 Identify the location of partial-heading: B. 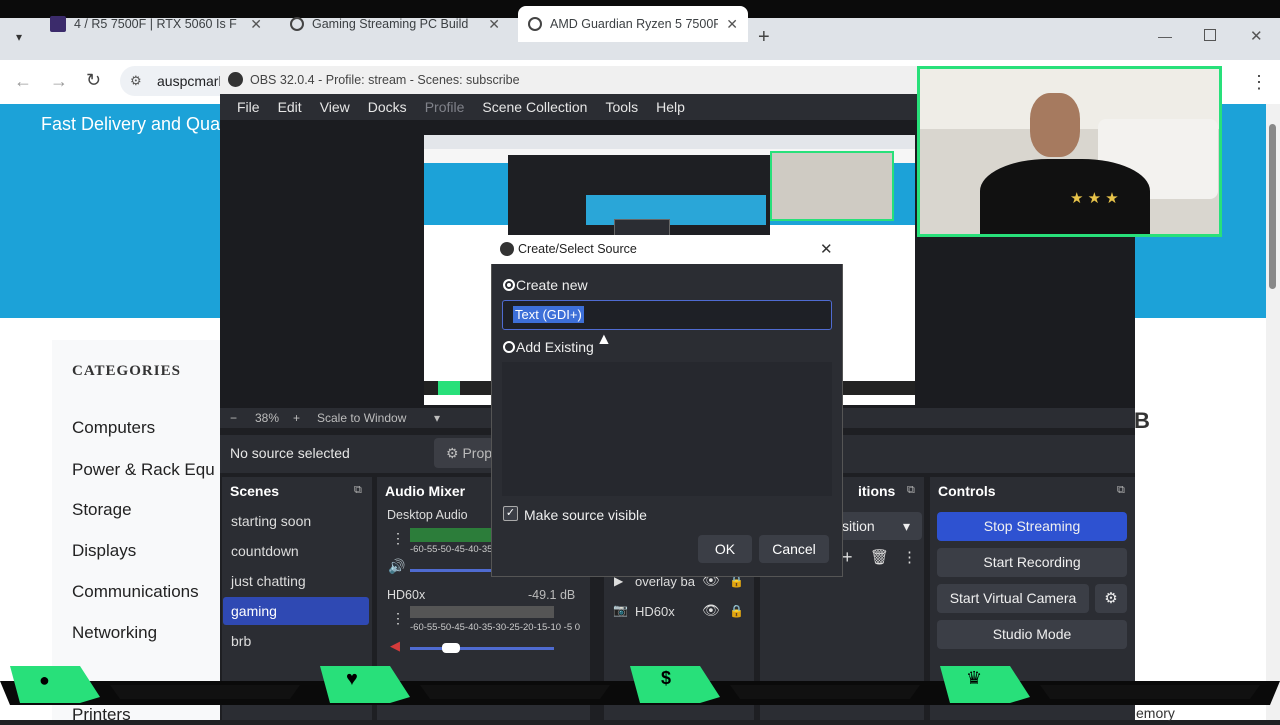
(1142, 420).